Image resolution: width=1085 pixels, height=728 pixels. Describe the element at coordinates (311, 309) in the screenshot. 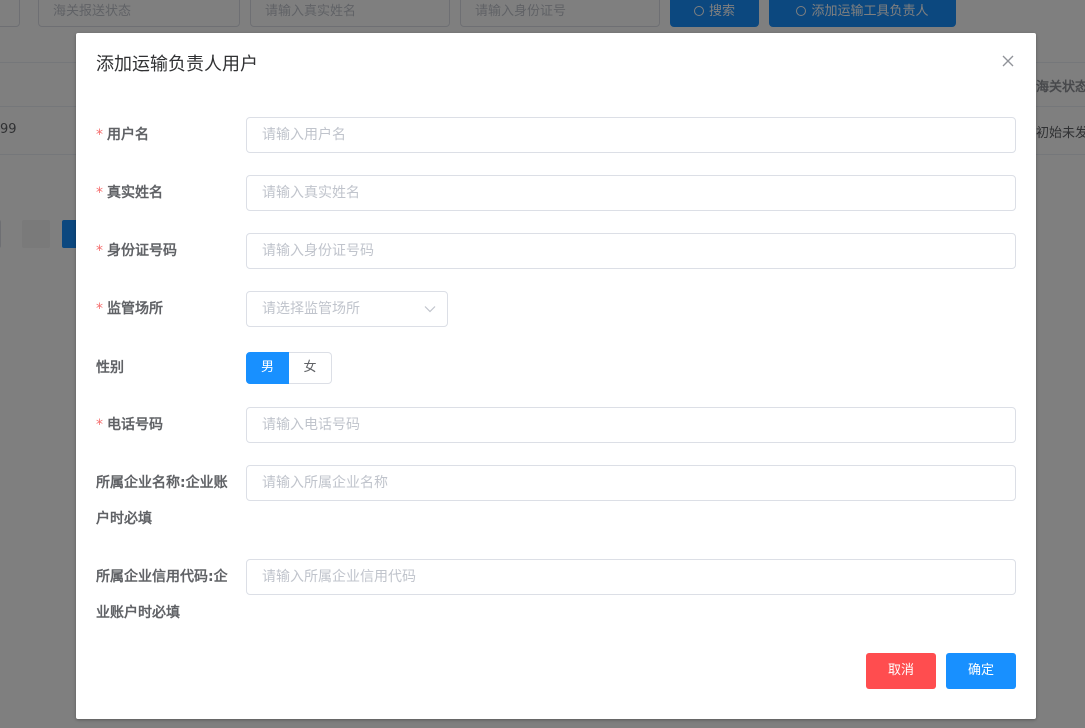

I see `site-select-placeholder: 请选择监管场所` at that location.